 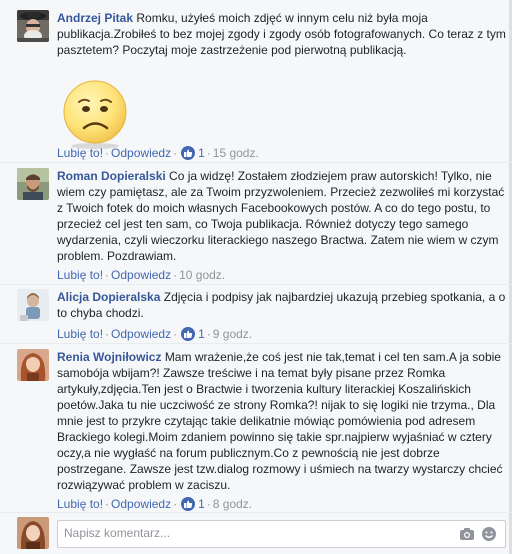 I want to click on timestamp: 8 godz., so click(x=232, y=504).